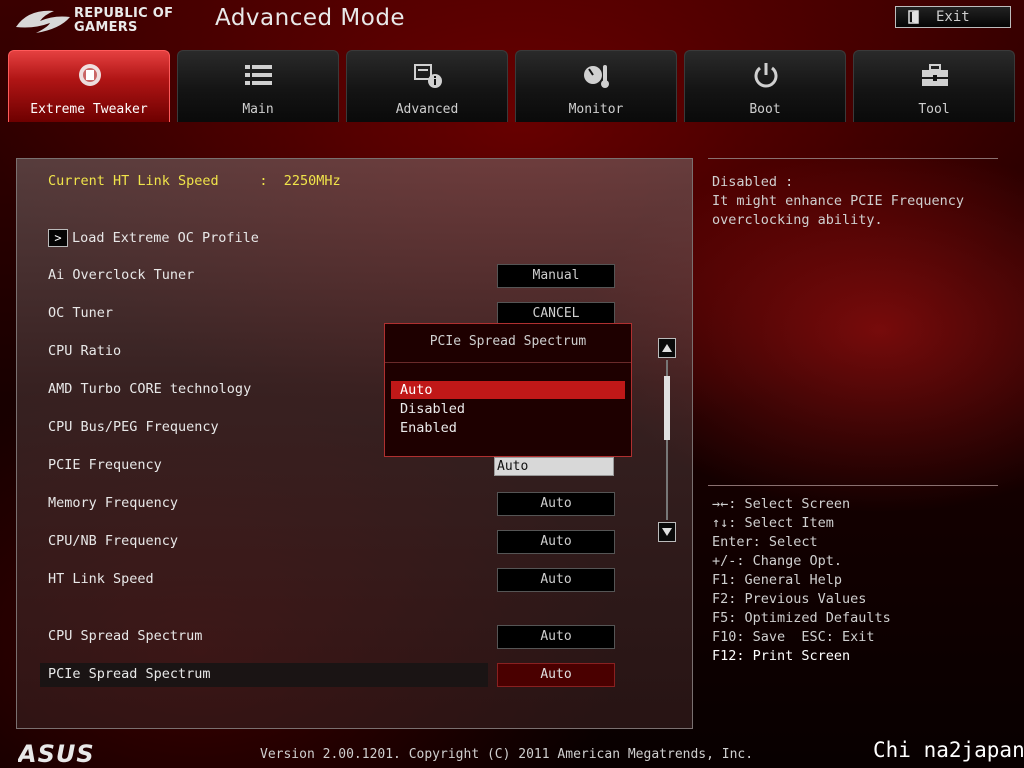  What do you see at coordinates (508, 428) in the screenshot?
I see `popup-option-enabled: Enabled` at bounding box center [508, 428].